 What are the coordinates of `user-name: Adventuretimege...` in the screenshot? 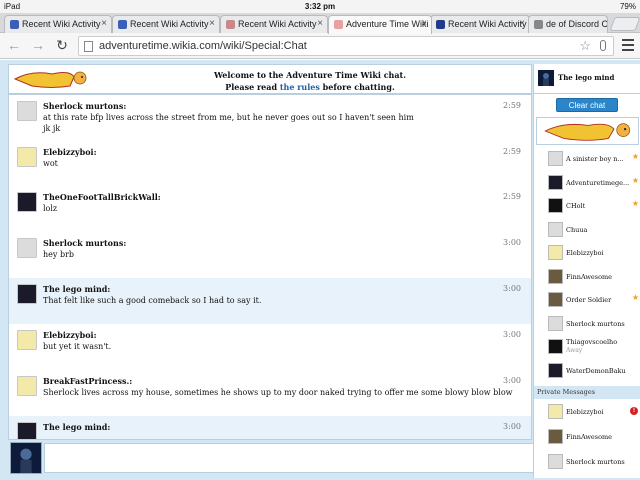 It's located at (598, 182).